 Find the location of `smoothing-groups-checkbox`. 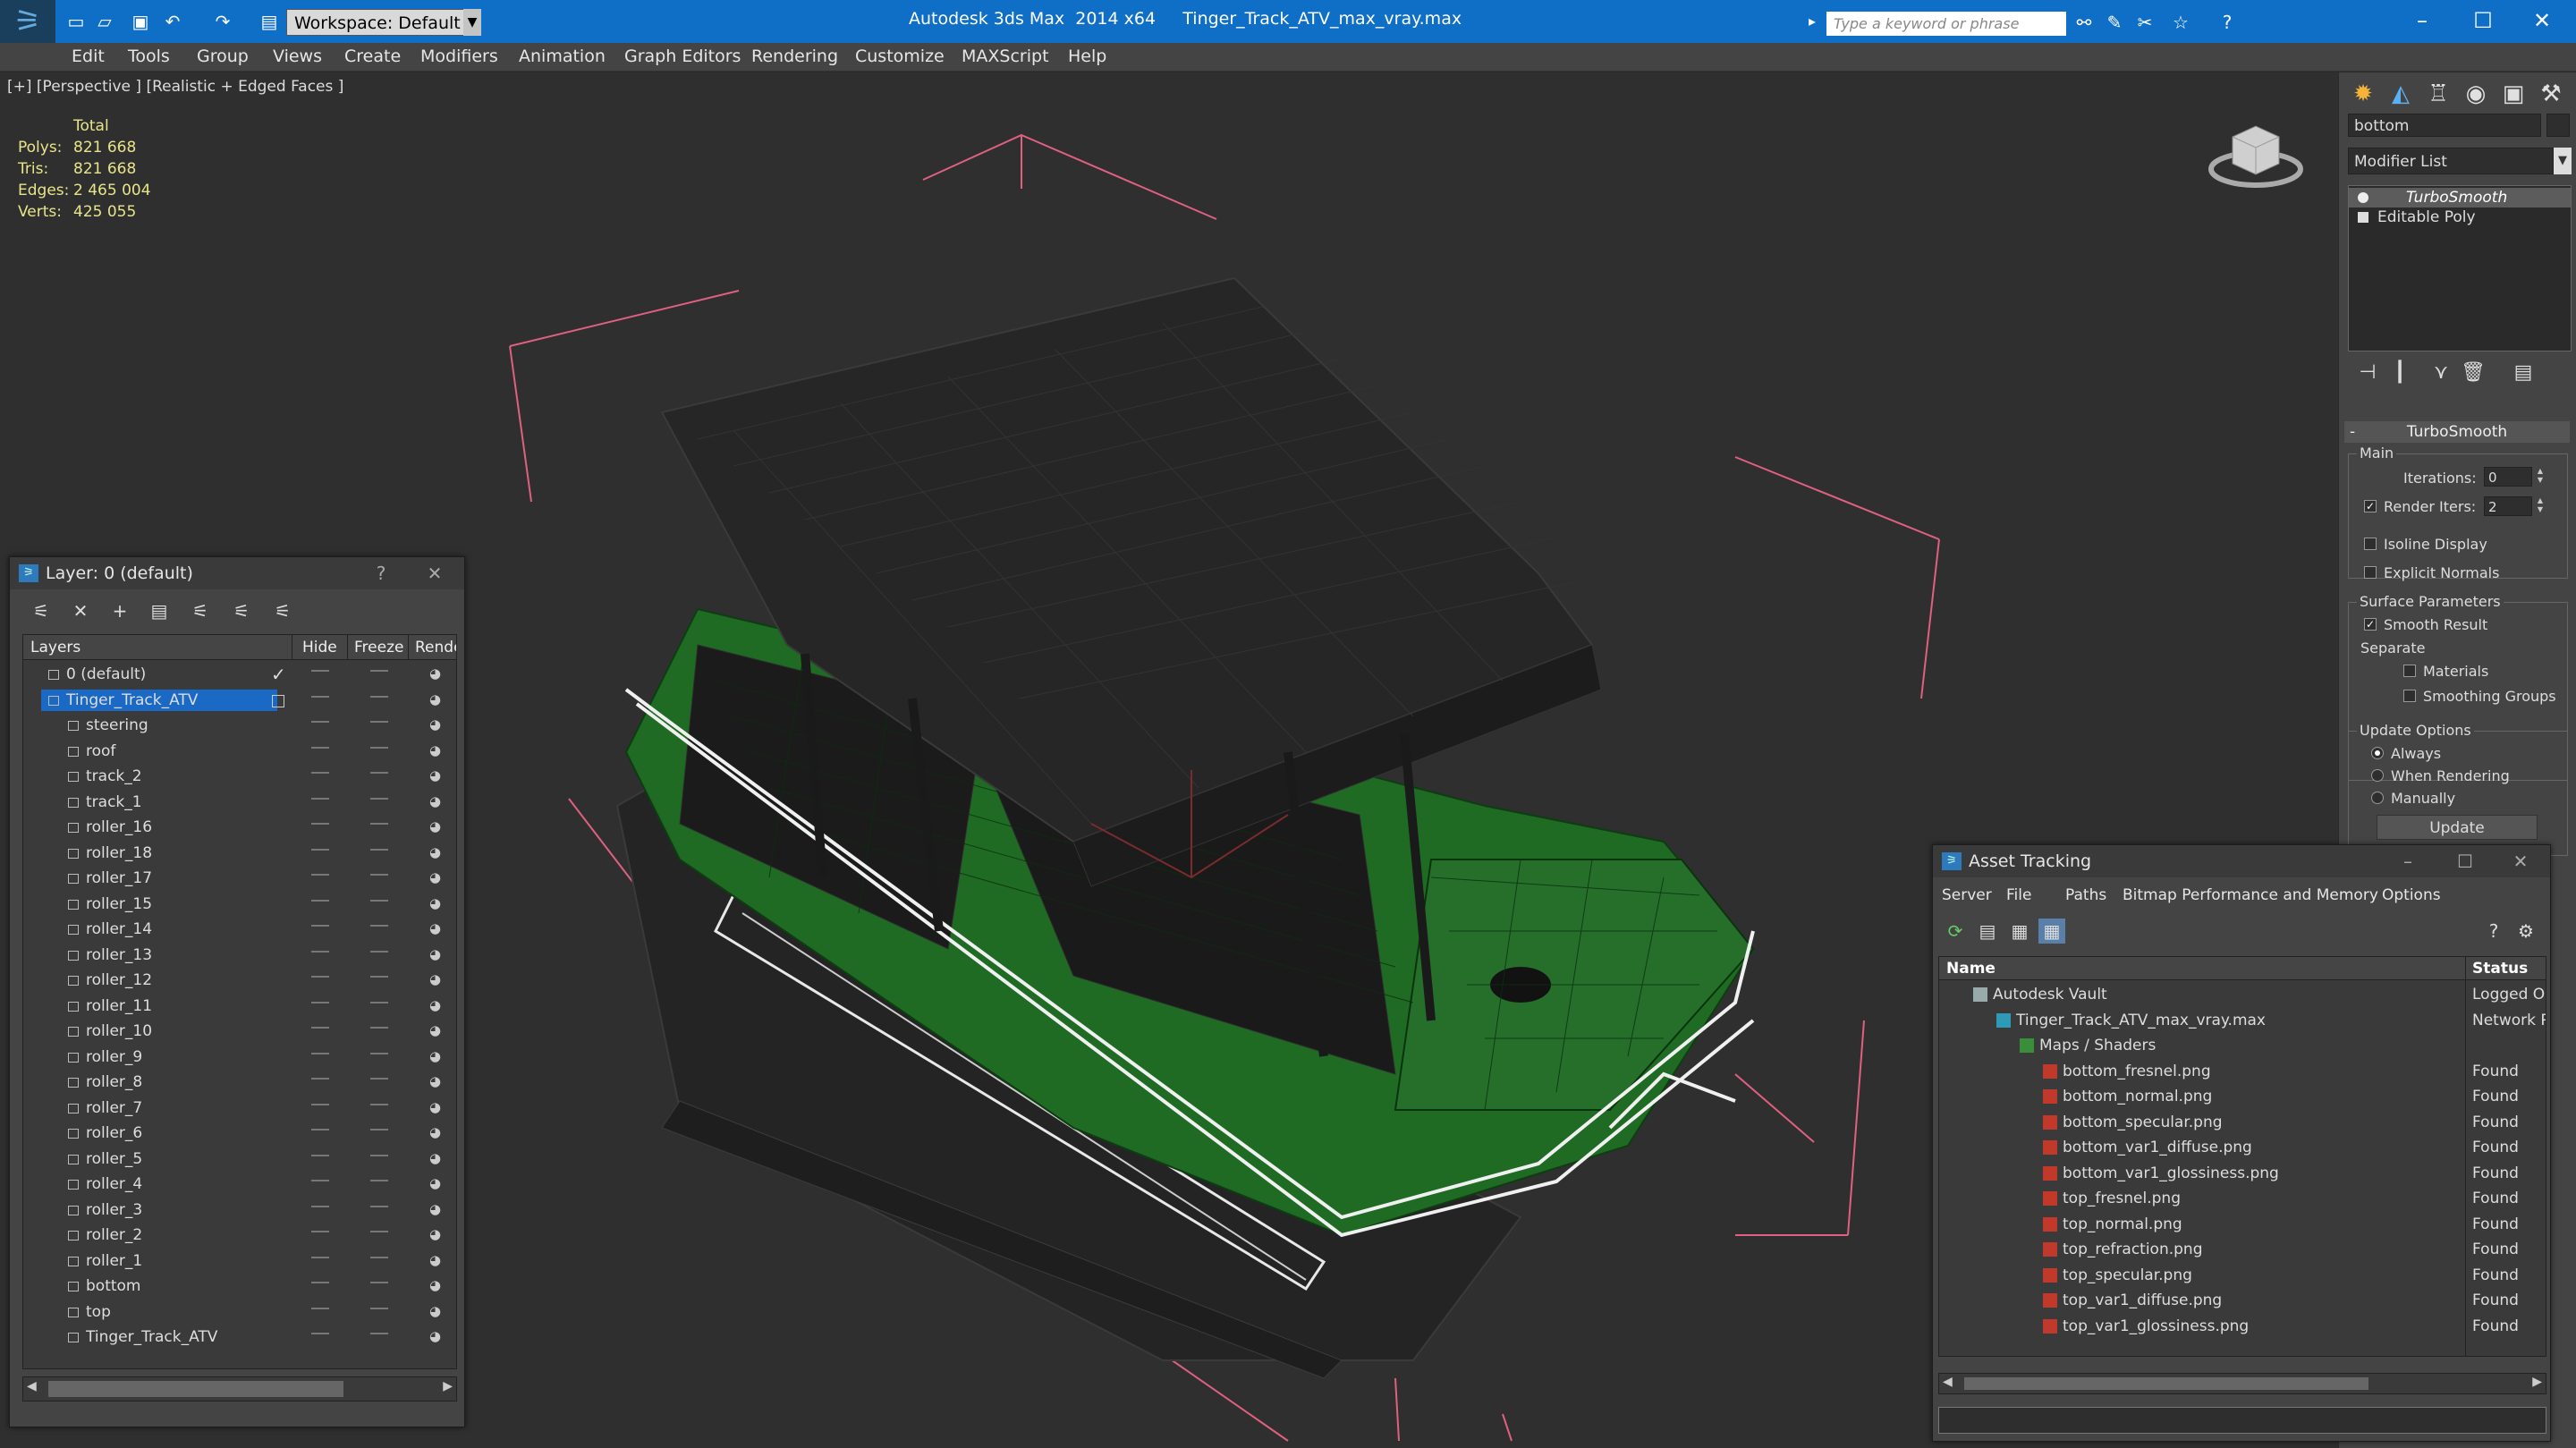

smoothing-groups-checkbox is located at coordinates (2409, 696).